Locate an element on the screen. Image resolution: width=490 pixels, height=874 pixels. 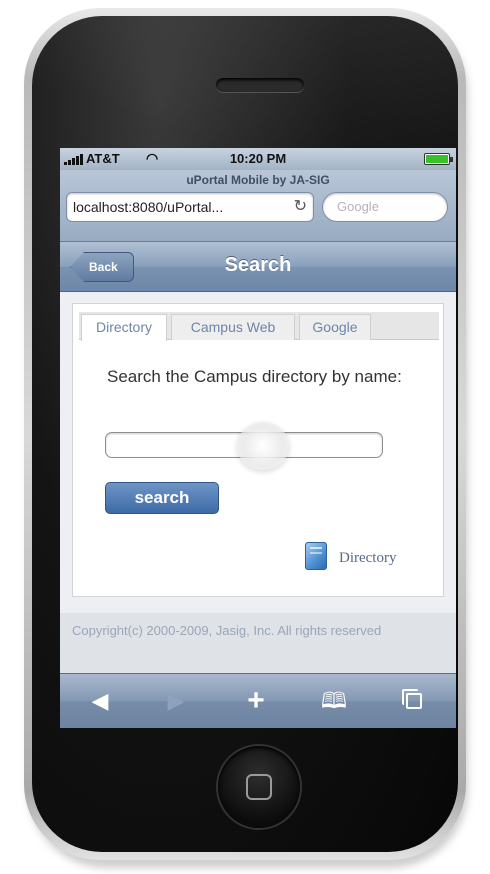
tab-google: Google is located at coordinates (335, 327).